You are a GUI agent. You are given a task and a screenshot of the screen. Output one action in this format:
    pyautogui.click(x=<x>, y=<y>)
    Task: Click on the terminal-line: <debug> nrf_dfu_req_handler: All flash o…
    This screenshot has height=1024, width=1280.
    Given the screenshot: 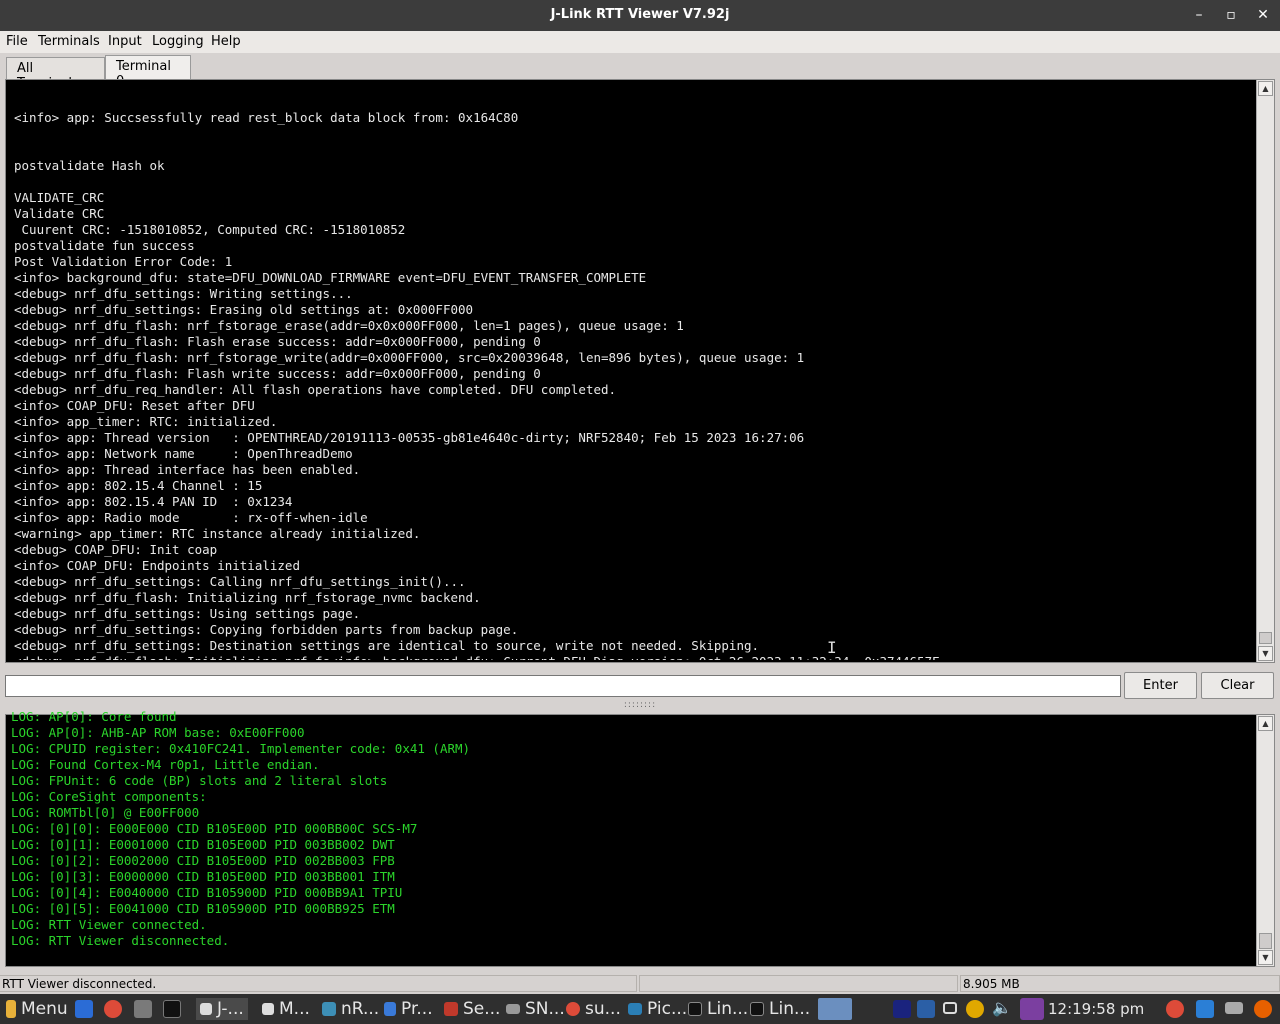 What is the action you would take?
    pyautogui.click(x=315, y=389)
    